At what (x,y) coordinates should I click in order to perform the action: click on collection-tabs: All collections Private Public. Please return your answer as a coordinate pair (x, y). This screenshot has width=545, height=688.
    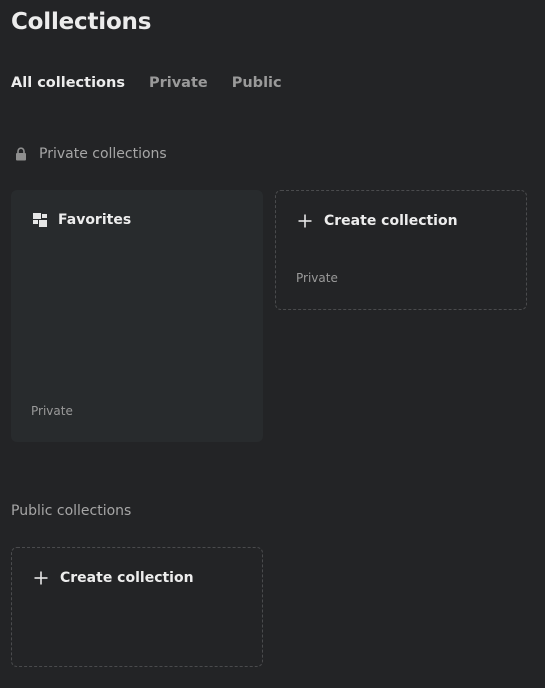
    Looking at the image, I should click on (158, 83).